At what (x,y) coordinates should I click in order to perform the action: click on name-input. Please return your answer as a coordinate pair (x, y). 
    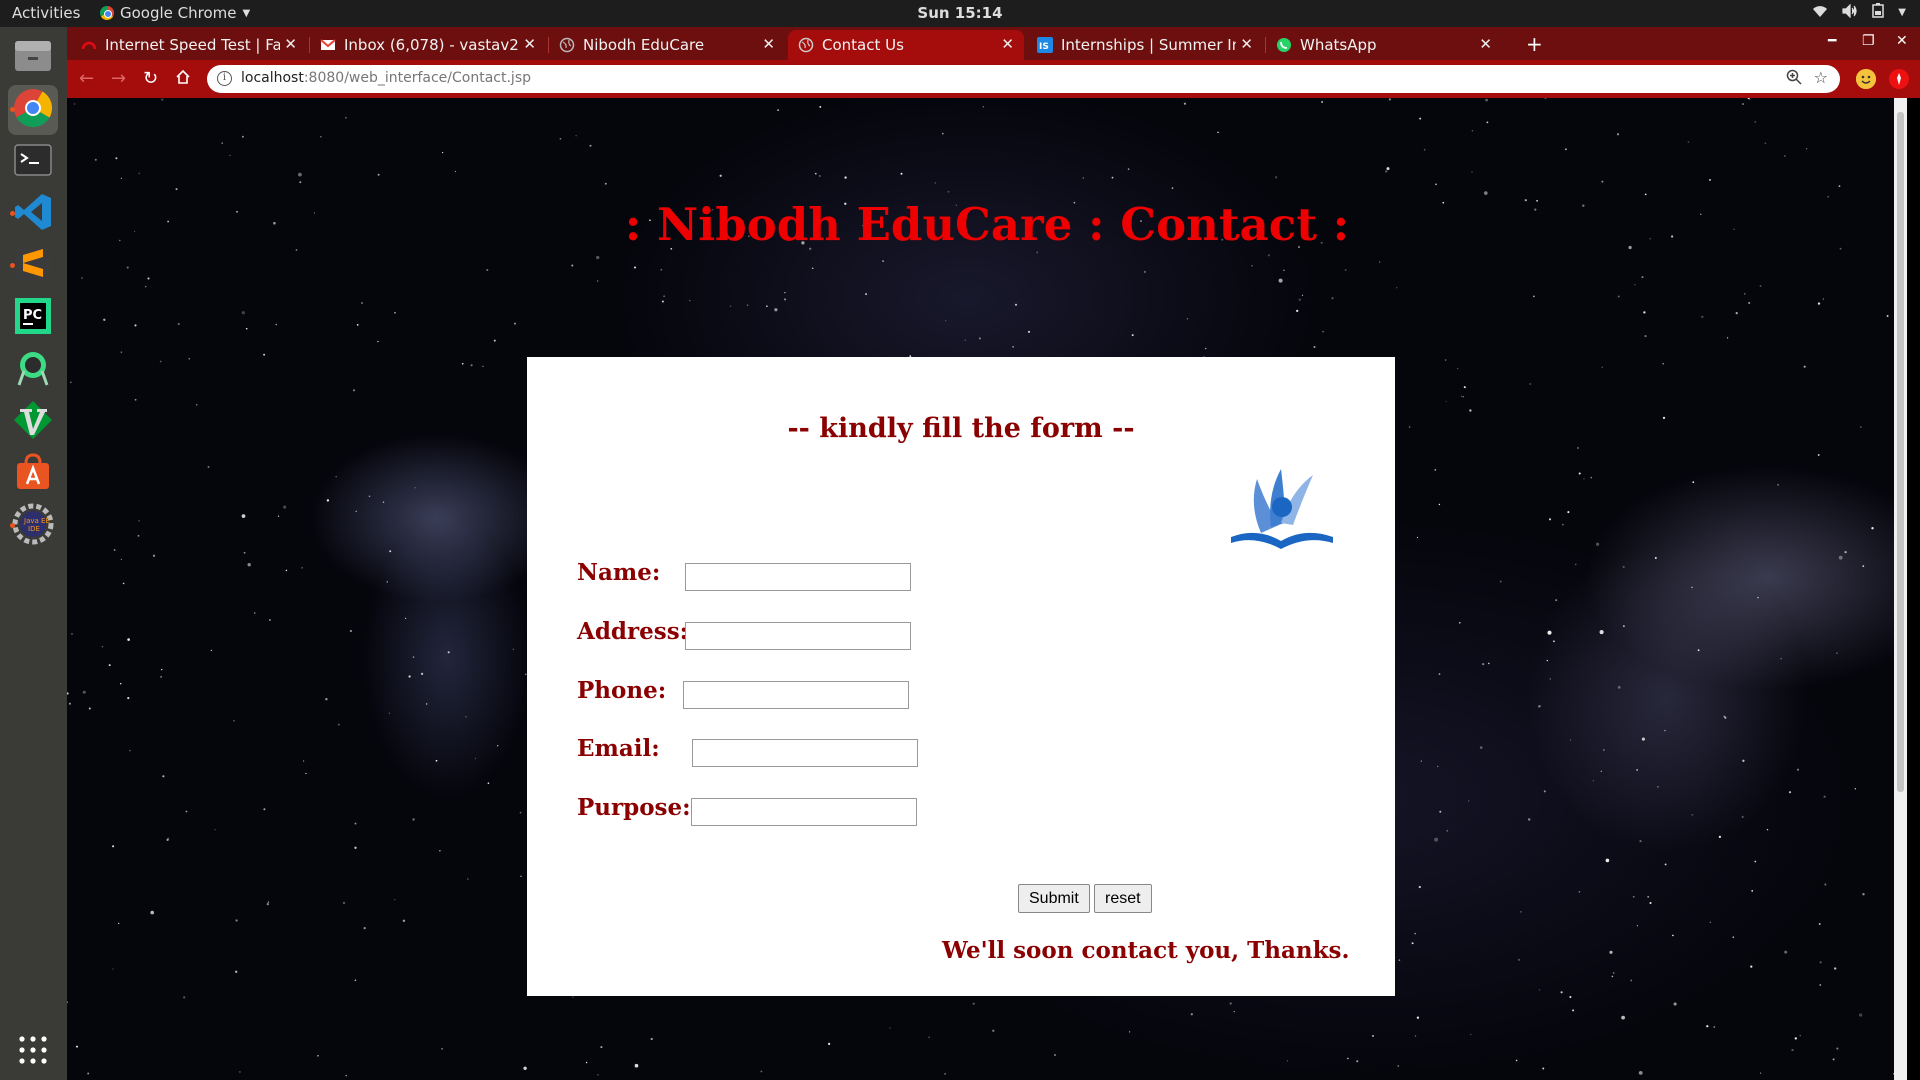
    Looking at the image, I should click on (798, 577).